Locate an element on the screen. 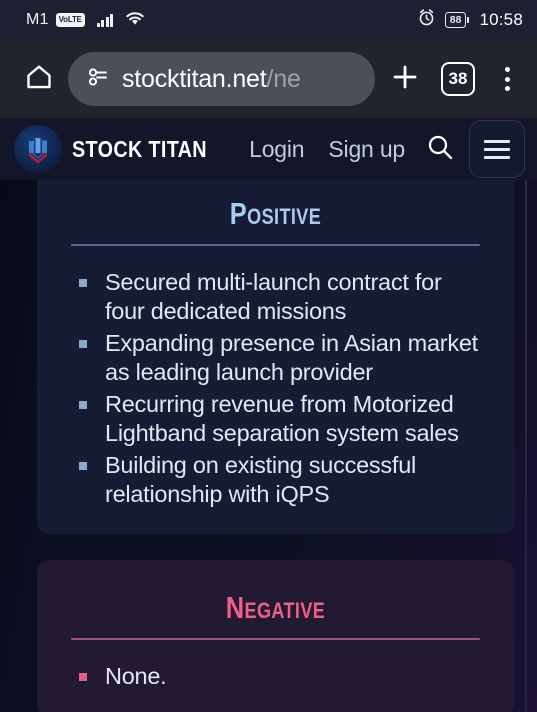  hamburger-menu-button is located at coordinates (497, 149).